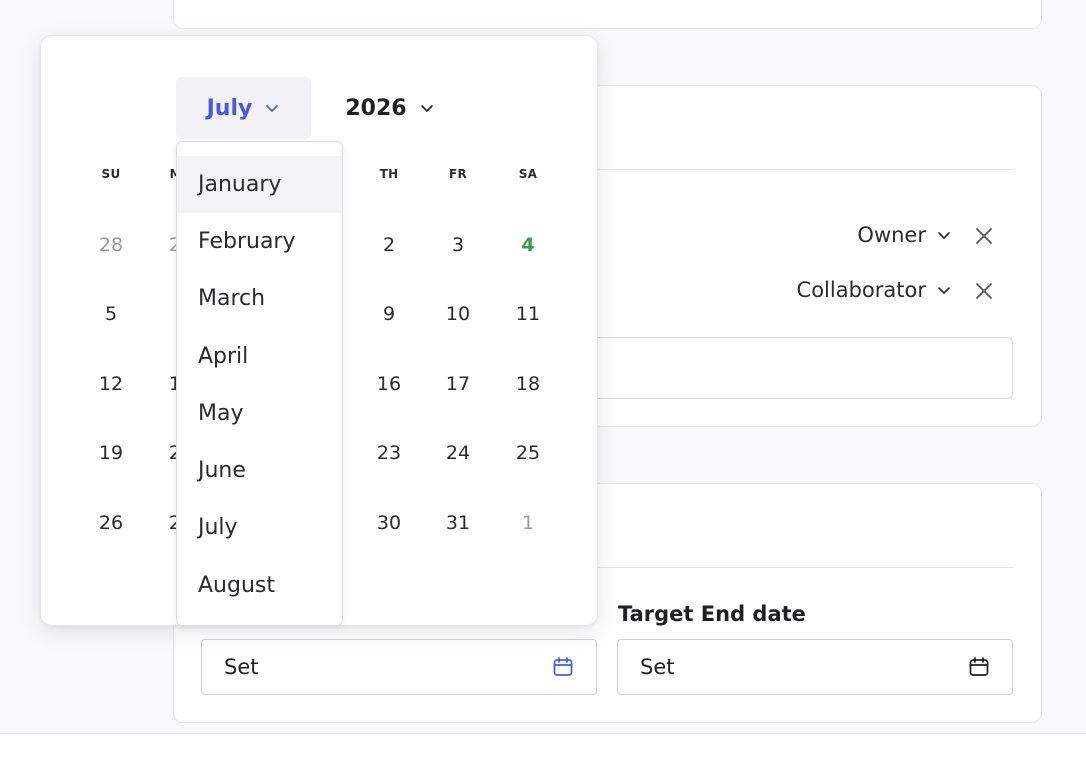  I want to click on weekday-label: TH, so click(389, 174).